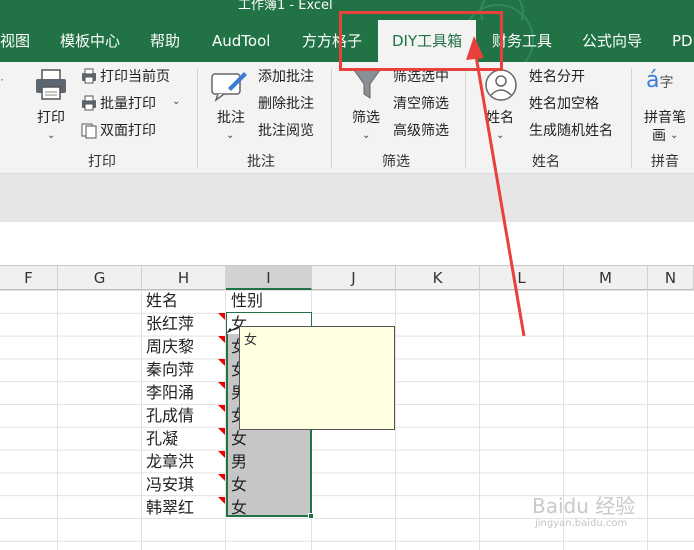 Image resolution: width=694 pixels, height=550 pixels. I want to click on annotation-arrow-icon, so click(496, 186).